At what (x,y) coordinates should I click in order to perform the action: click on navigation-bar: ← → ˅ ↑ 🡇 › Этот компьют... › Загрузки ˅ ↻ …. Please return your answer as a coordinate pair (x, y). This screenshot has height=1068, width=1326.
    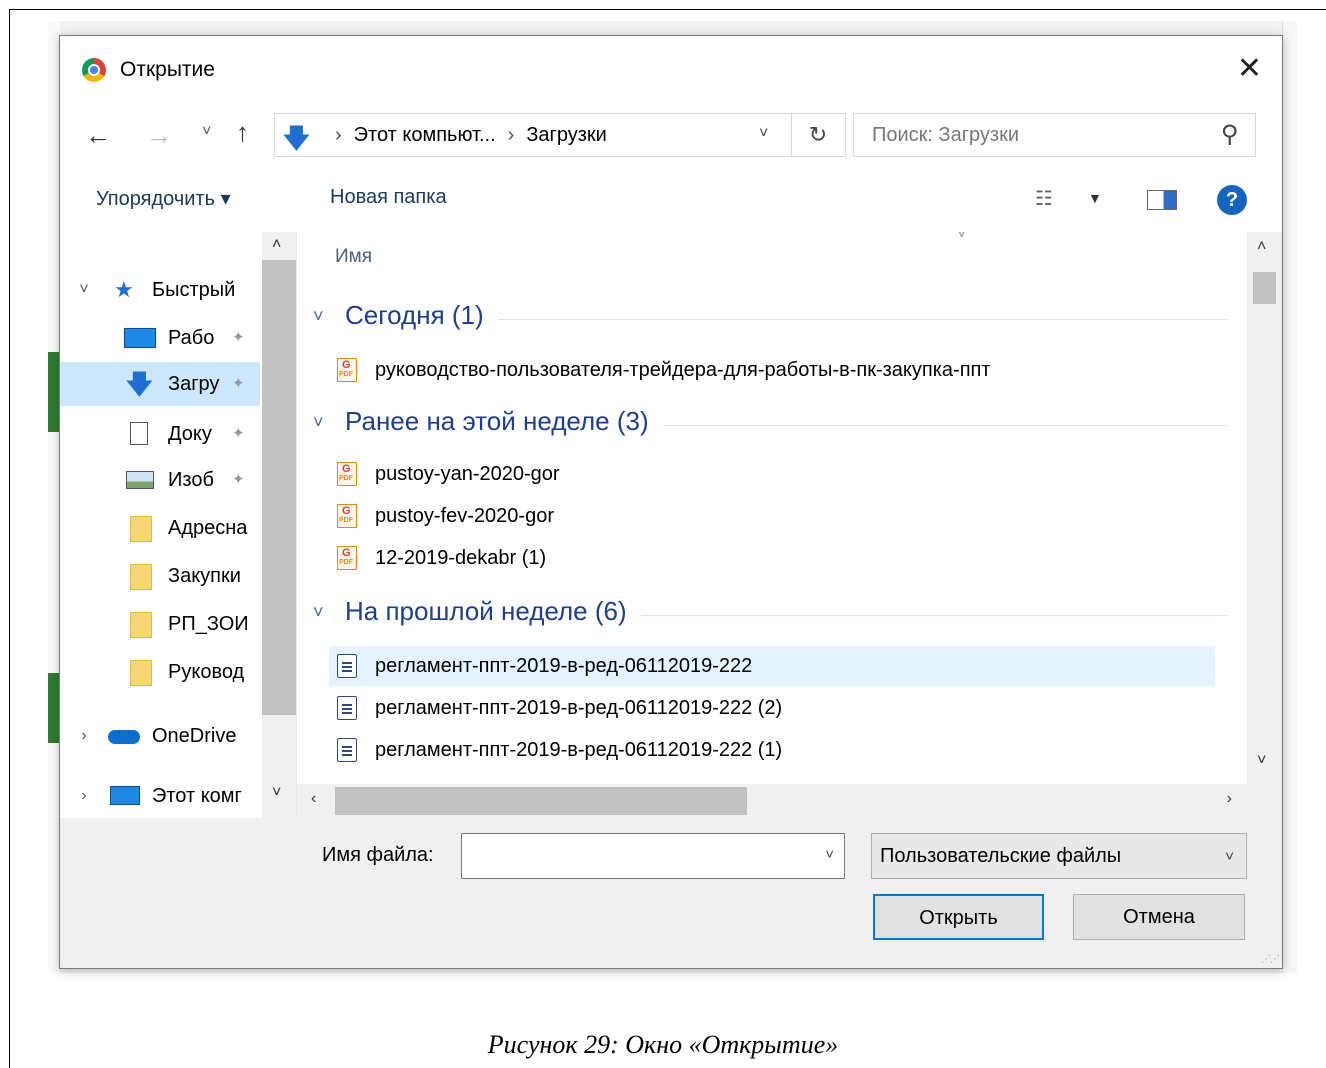
    Looking at the image, I should click on (671, 135).